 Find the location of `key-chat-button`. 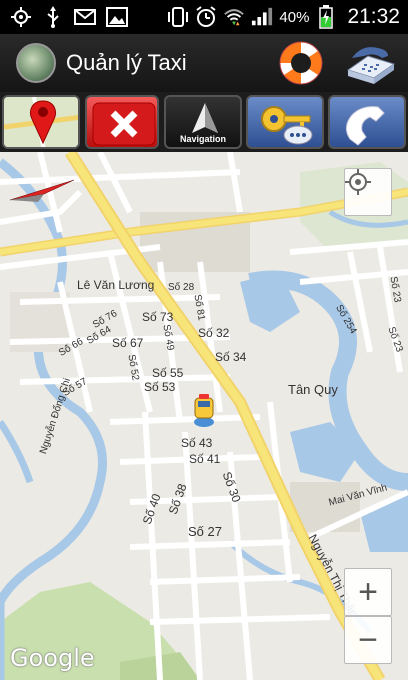

key-chat-button is located at coordinates (285, 122).